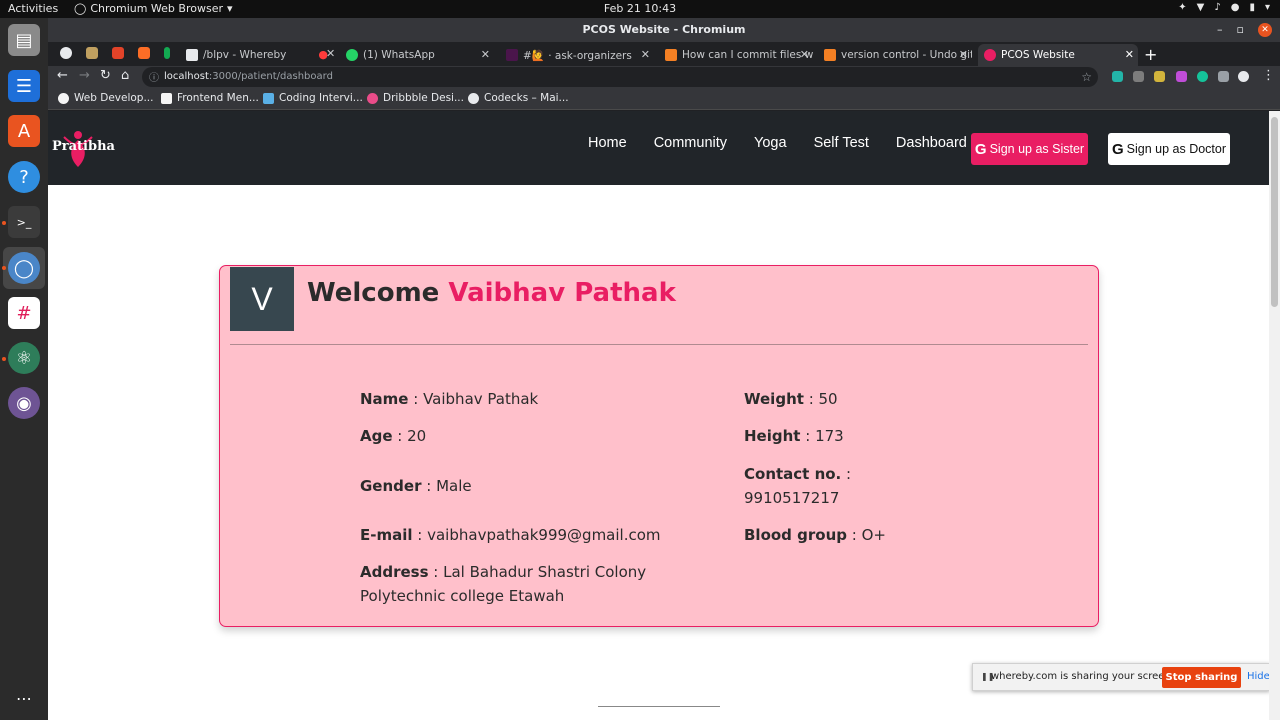 This screenshot has height=720, width=1280. I want to click on tab-label: #🙋 · ask-organizers, so click(577, 55).